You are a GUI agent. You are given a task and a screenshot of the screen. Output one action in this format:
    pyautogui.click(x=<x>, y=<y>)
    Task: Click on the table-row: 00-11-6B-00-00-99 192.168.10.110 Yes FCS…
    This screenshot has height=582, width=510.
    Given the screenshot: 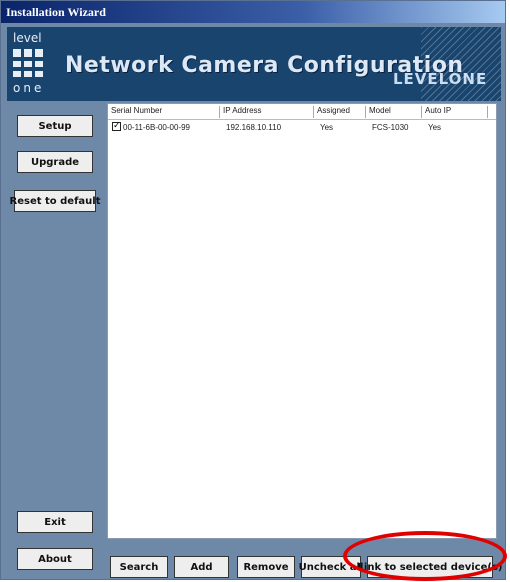 What is the action you would take?
    pyautogui.click(x=302, y=127)
    